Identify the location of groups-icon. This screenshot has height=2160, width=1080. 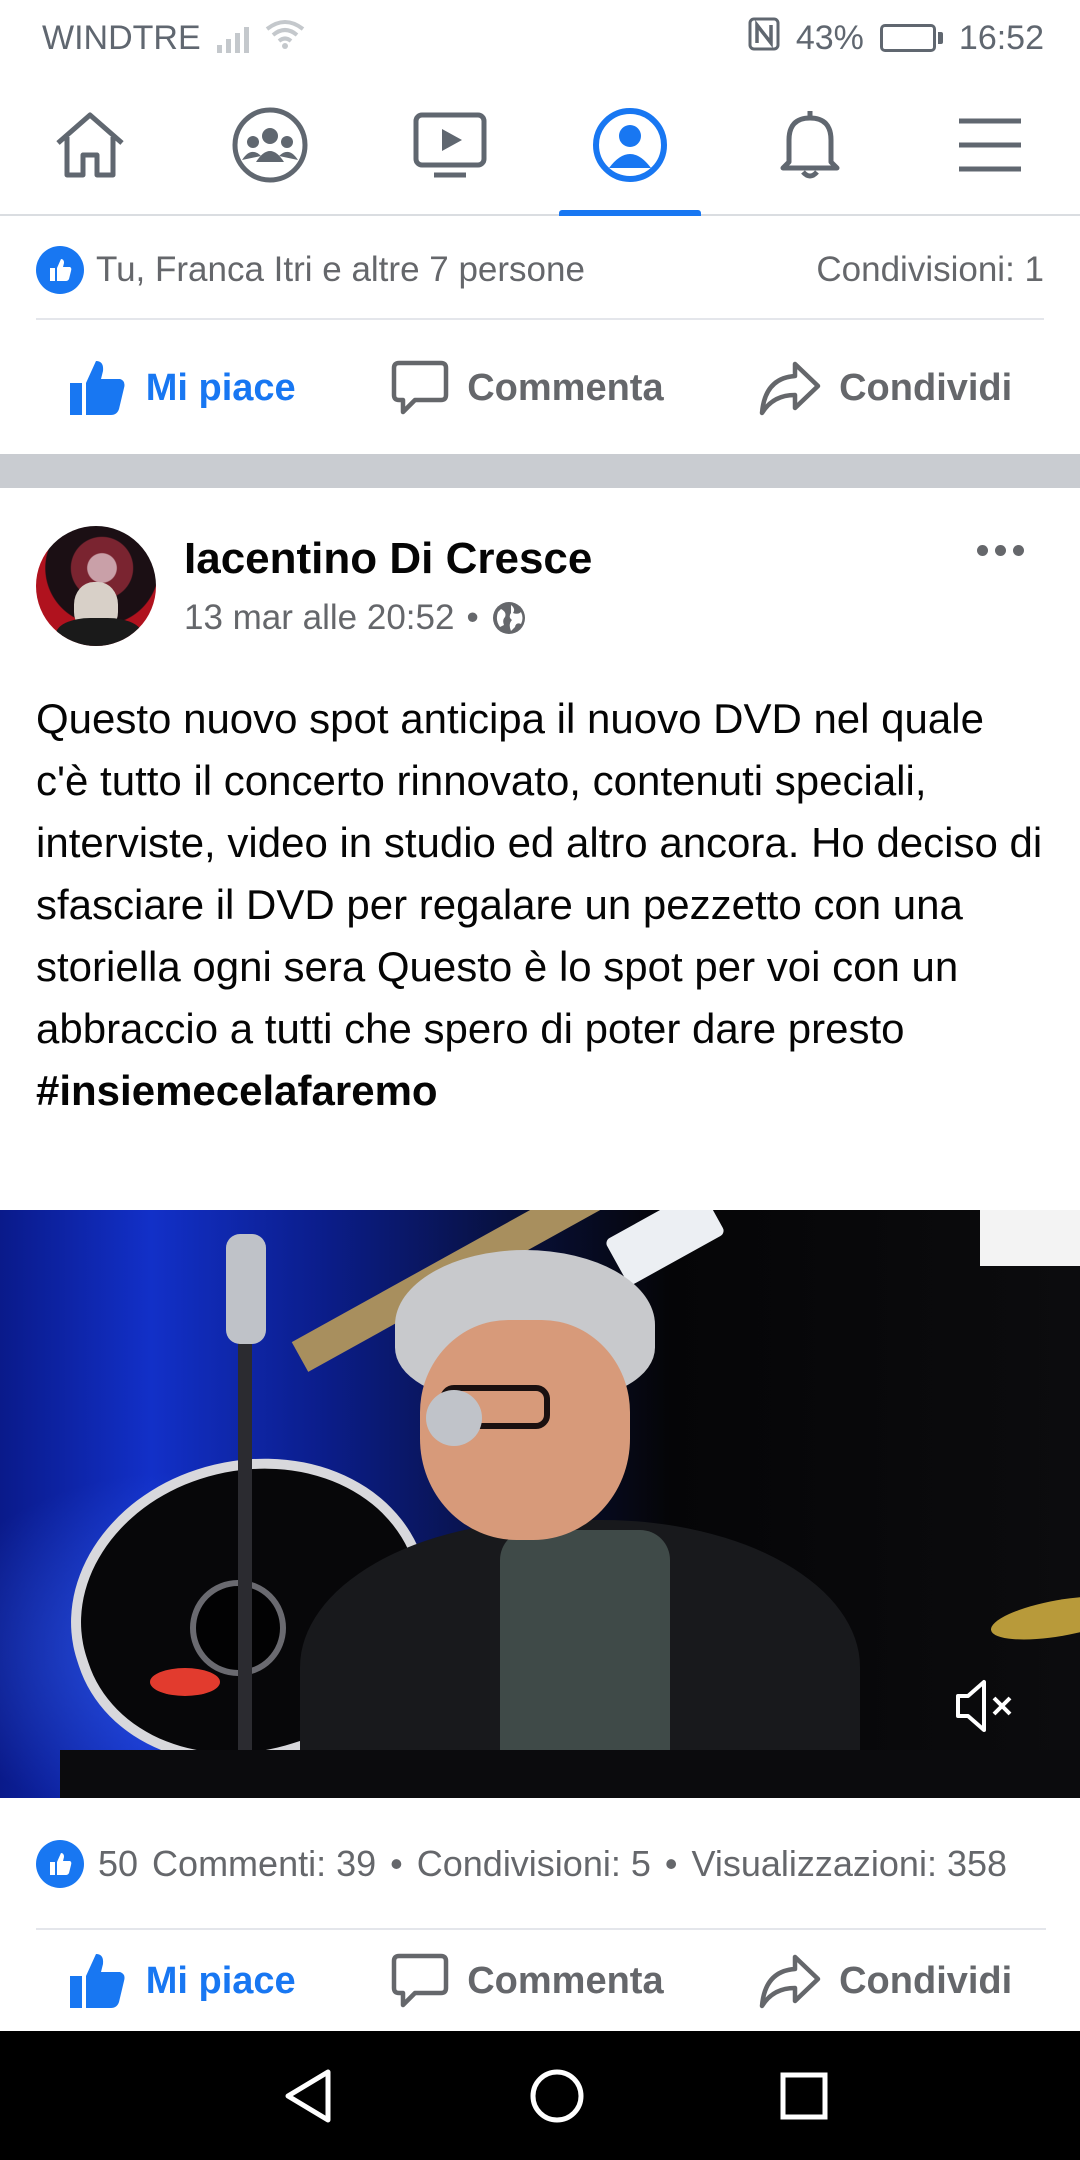
(270, 145).